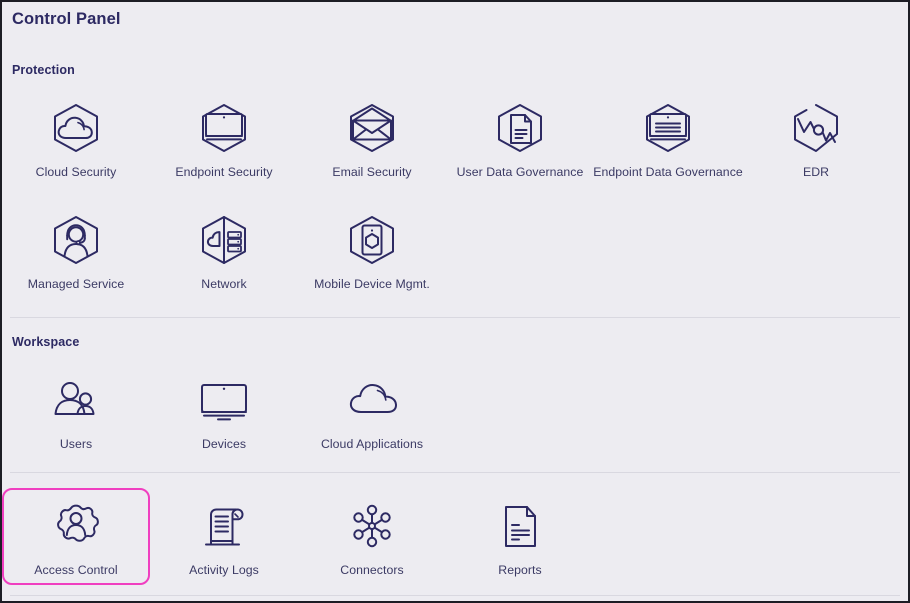  What do you see at coordinates (76, 241) in the screenshot?
I see `managed-service-icon` at bounding box center [76, 241].